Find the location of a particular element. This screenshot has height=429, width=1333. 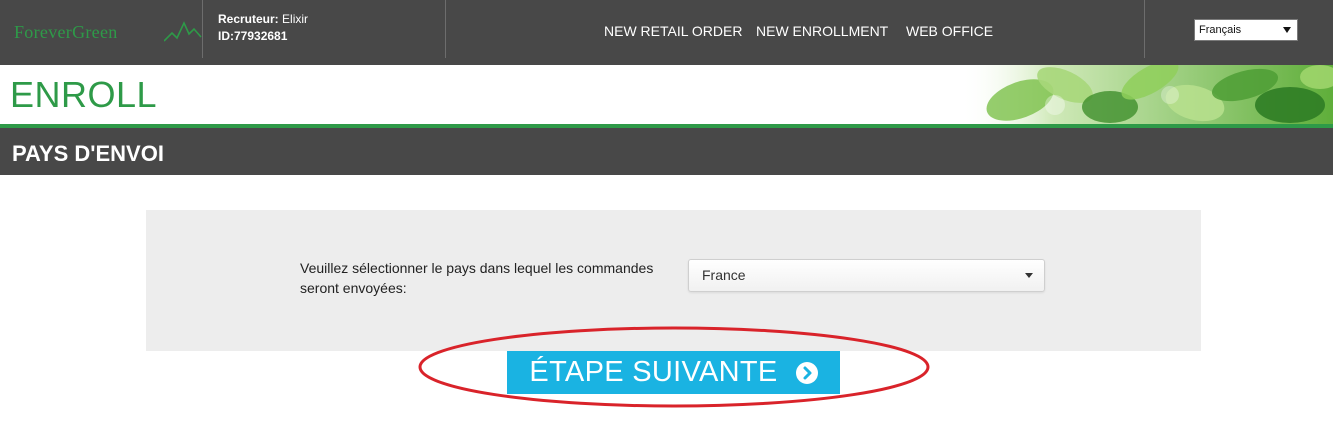

country-selected-value: France is located at coordinates (724, 275).